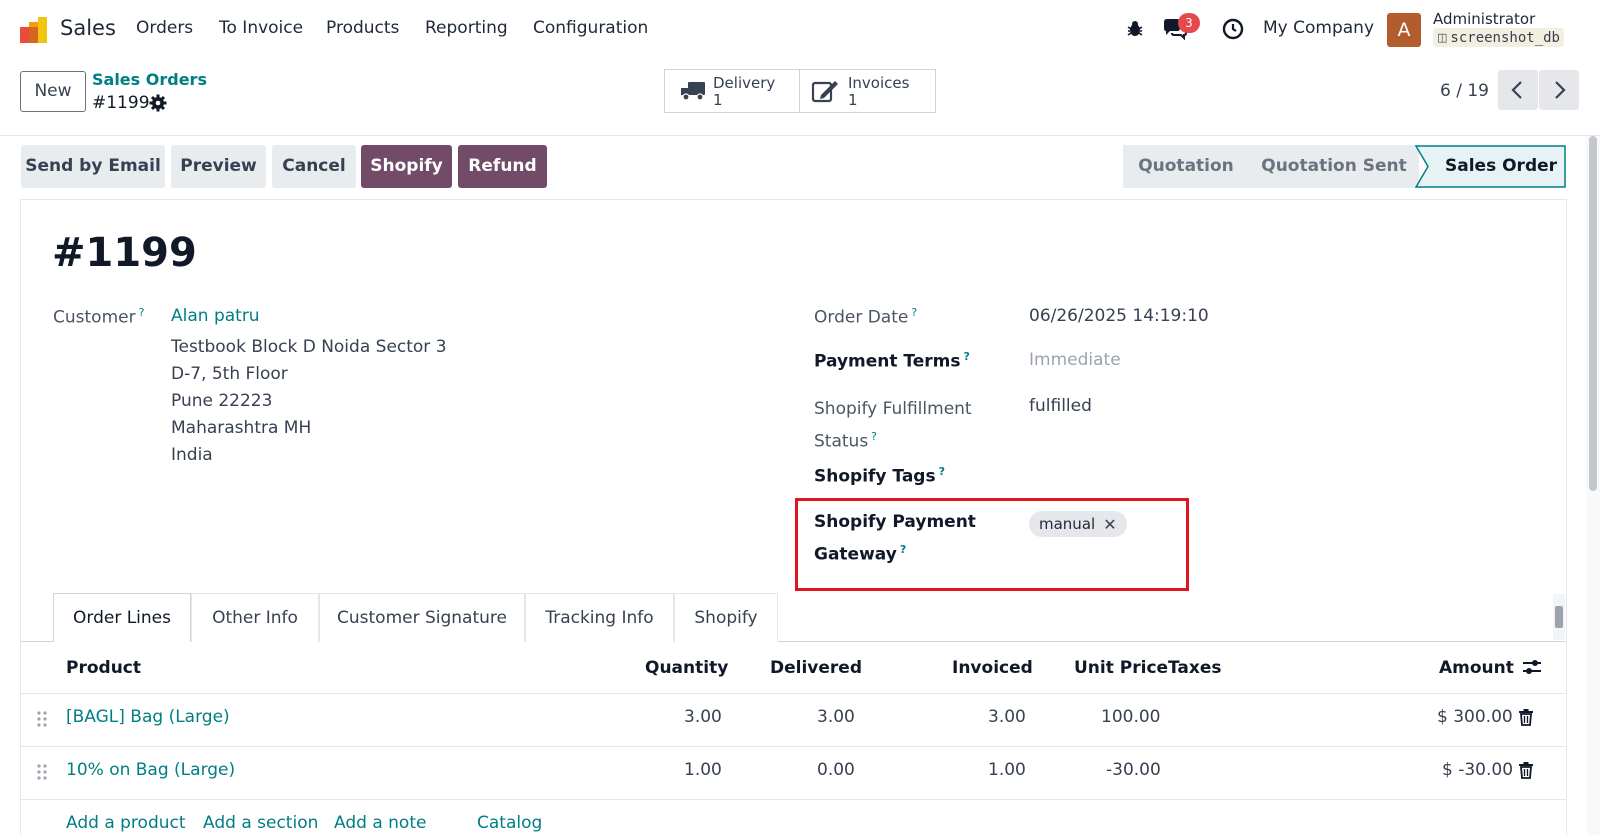 This screenshot has height=835, width=1600. I want to click on col-unit-price: Unit Price, so click(1121, 668).